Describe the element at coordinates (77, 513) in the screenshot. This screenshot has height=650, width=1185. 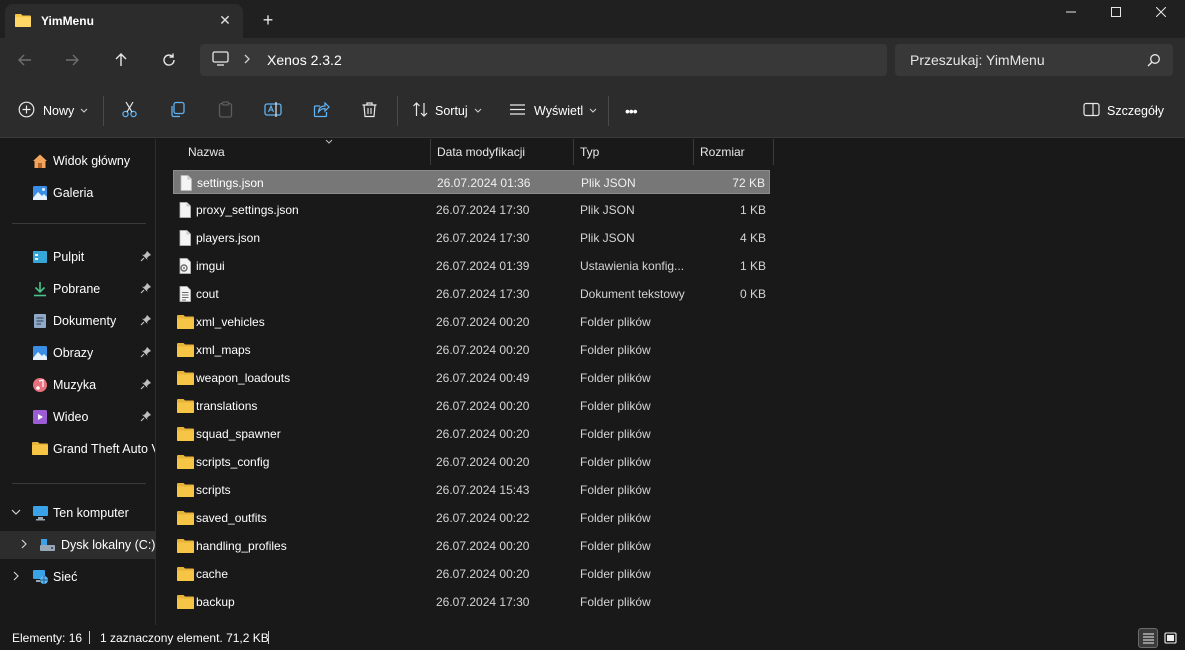
I see `sidebar-item-this-pc: Ten komputer` at that location.